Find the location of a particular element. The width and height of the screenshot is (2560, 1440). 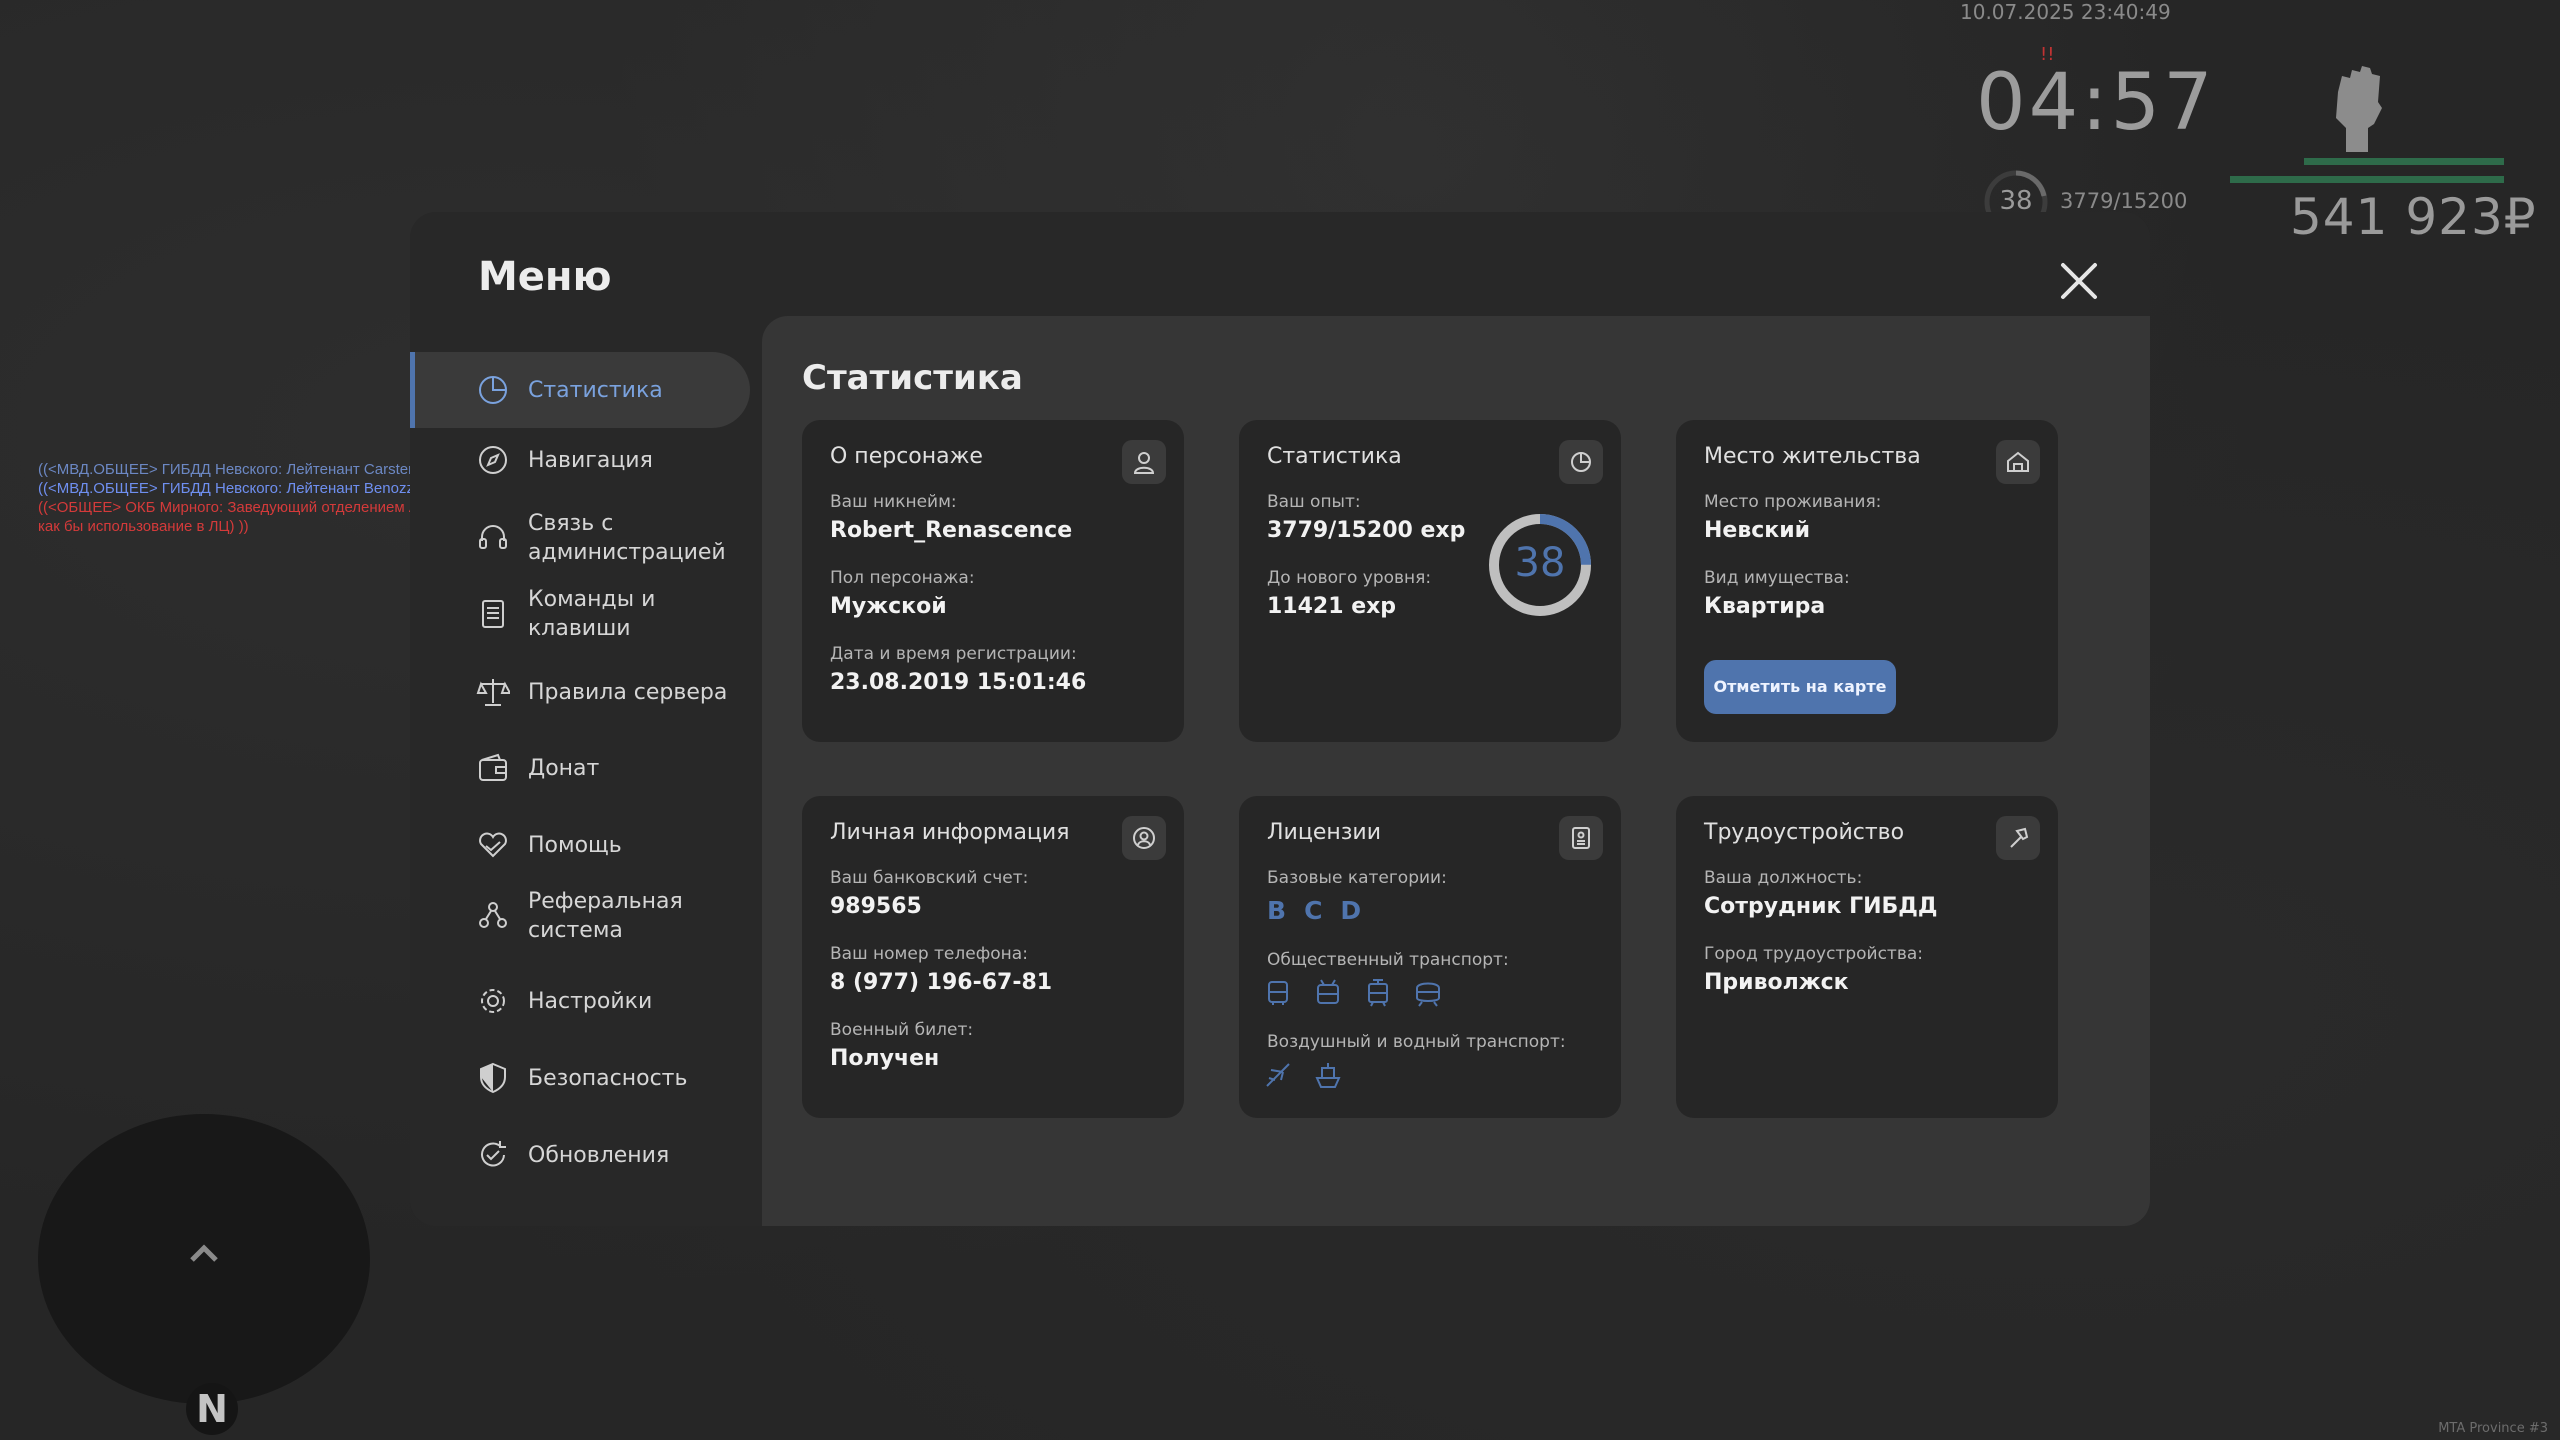

card-title: Статистика is located at coordinates (1334, 456).